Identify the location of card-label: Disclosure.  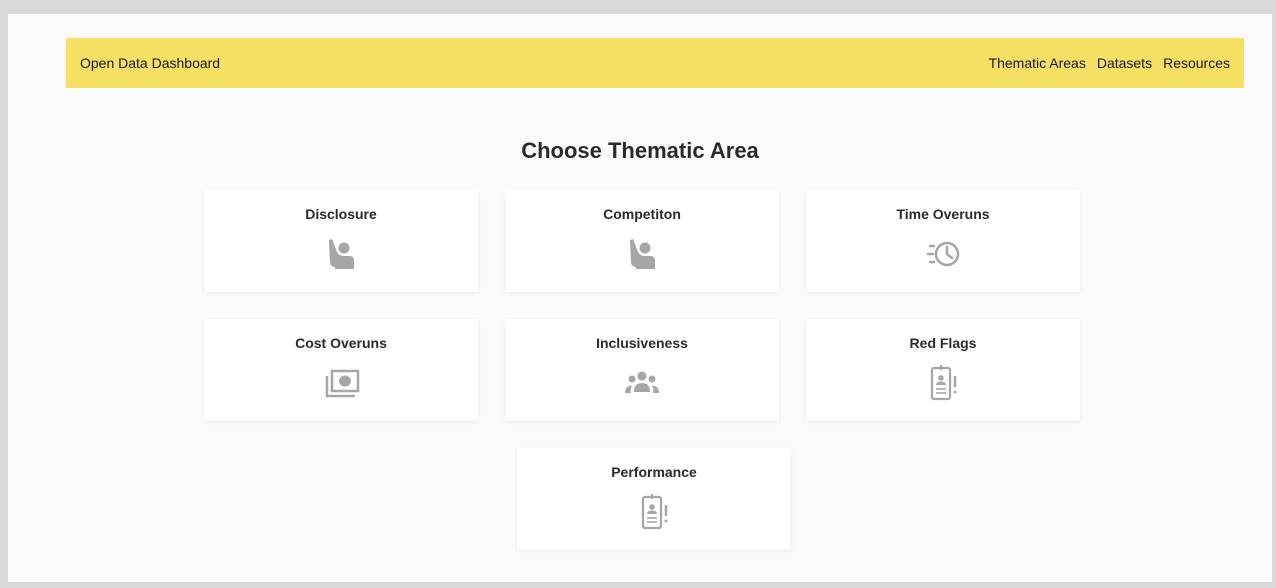
(341, 214).